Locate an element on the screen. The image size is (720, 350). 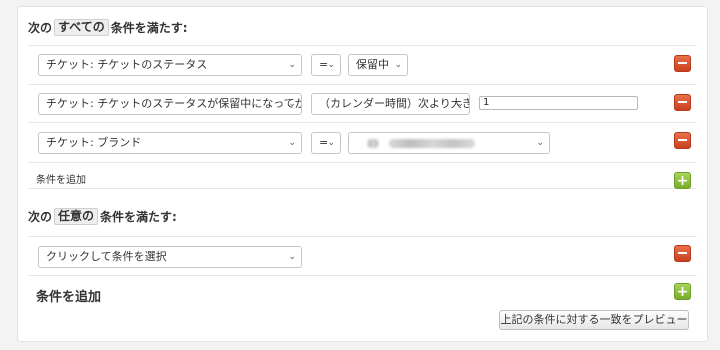
all-heading-suffix: 条件を満たす: is located at coordinates (149, 27).